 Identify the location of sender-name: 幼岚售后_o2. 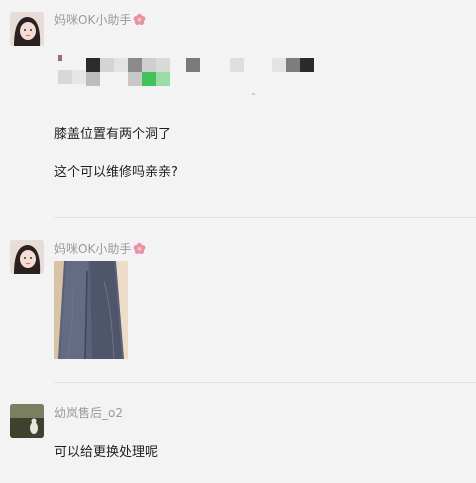
(88, 412).